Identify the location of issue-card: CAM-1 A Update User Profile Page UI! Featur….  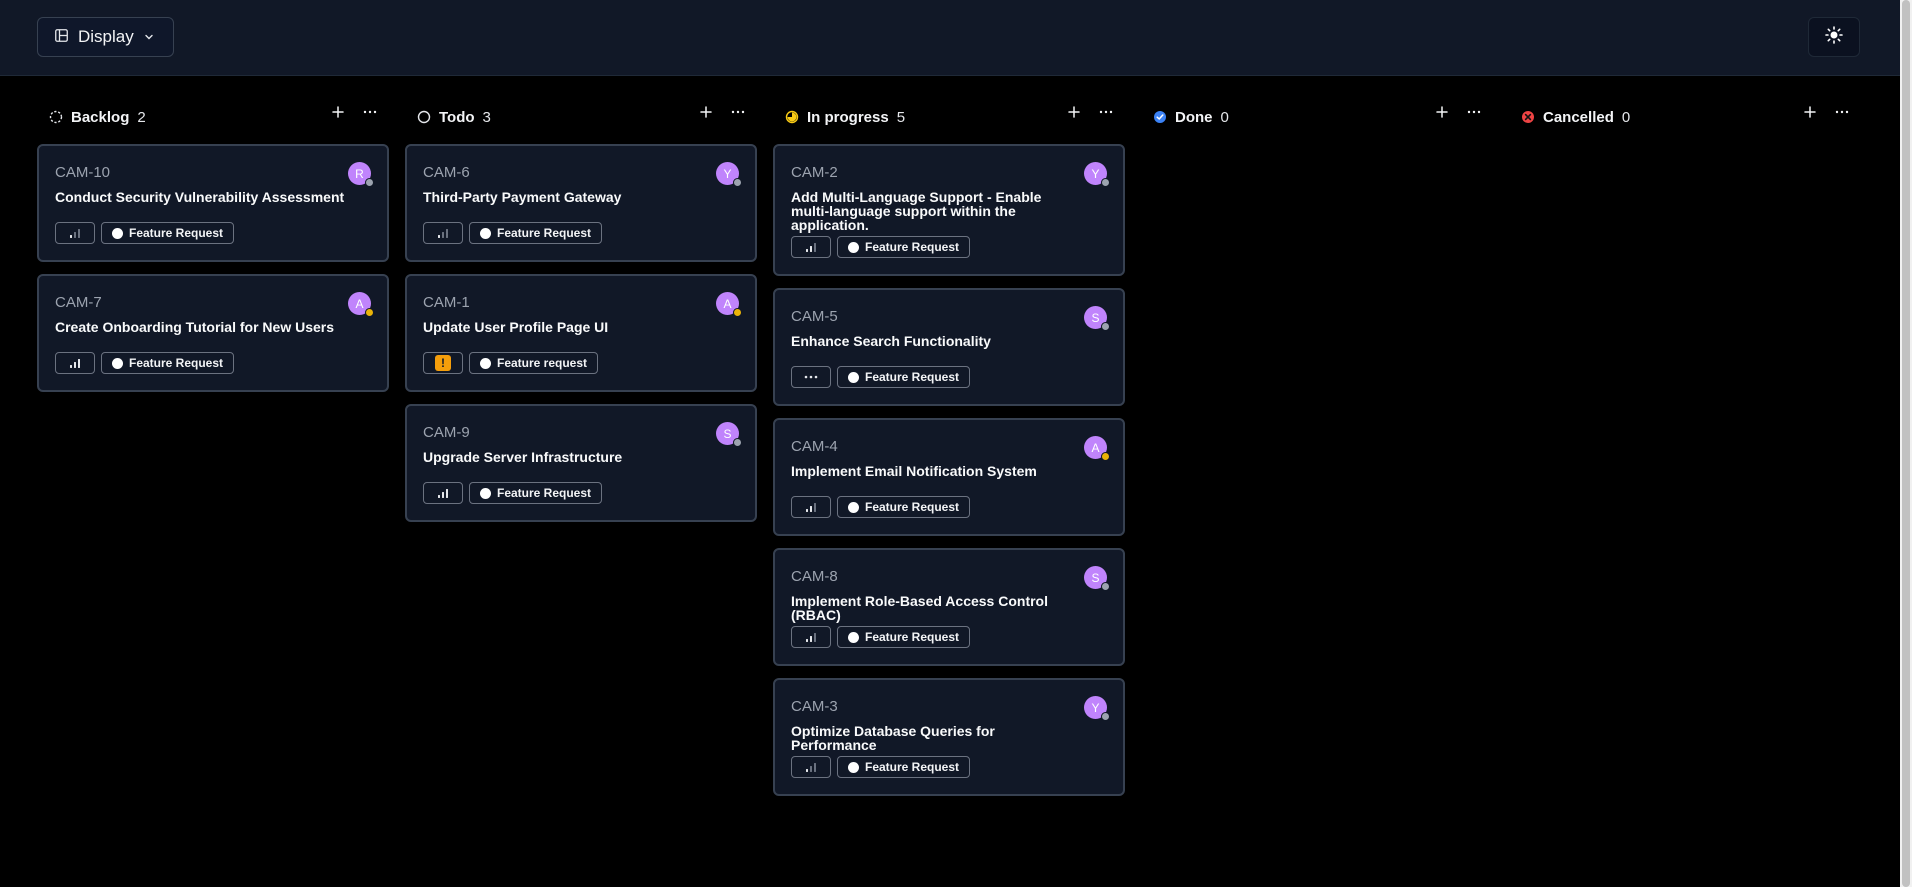
(581, 333).